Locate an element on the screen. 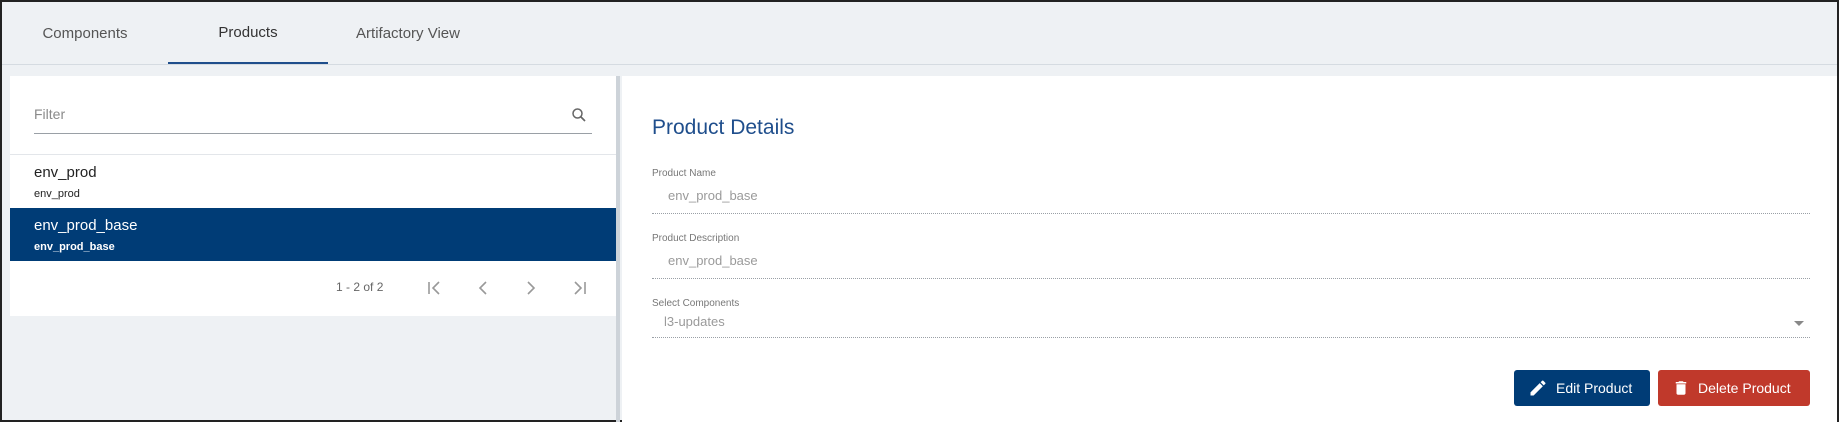 Image resolution: width=1839 pixels, height=422 pixels. product-description-field: Product Description env_prod_base is located at coordinates (1231, 256).